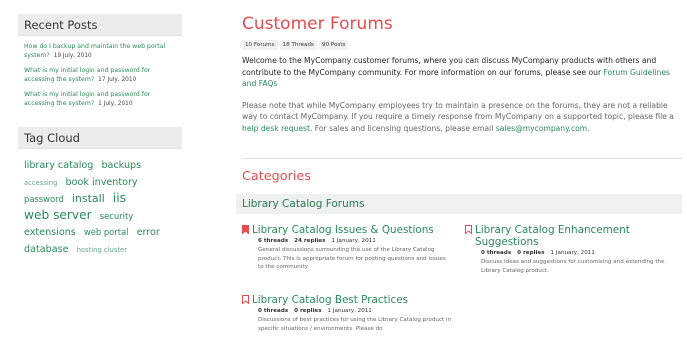 The image size is (687, 360). I want to click on sales-email-link: sales@mycompany.com, so click(541, 128).